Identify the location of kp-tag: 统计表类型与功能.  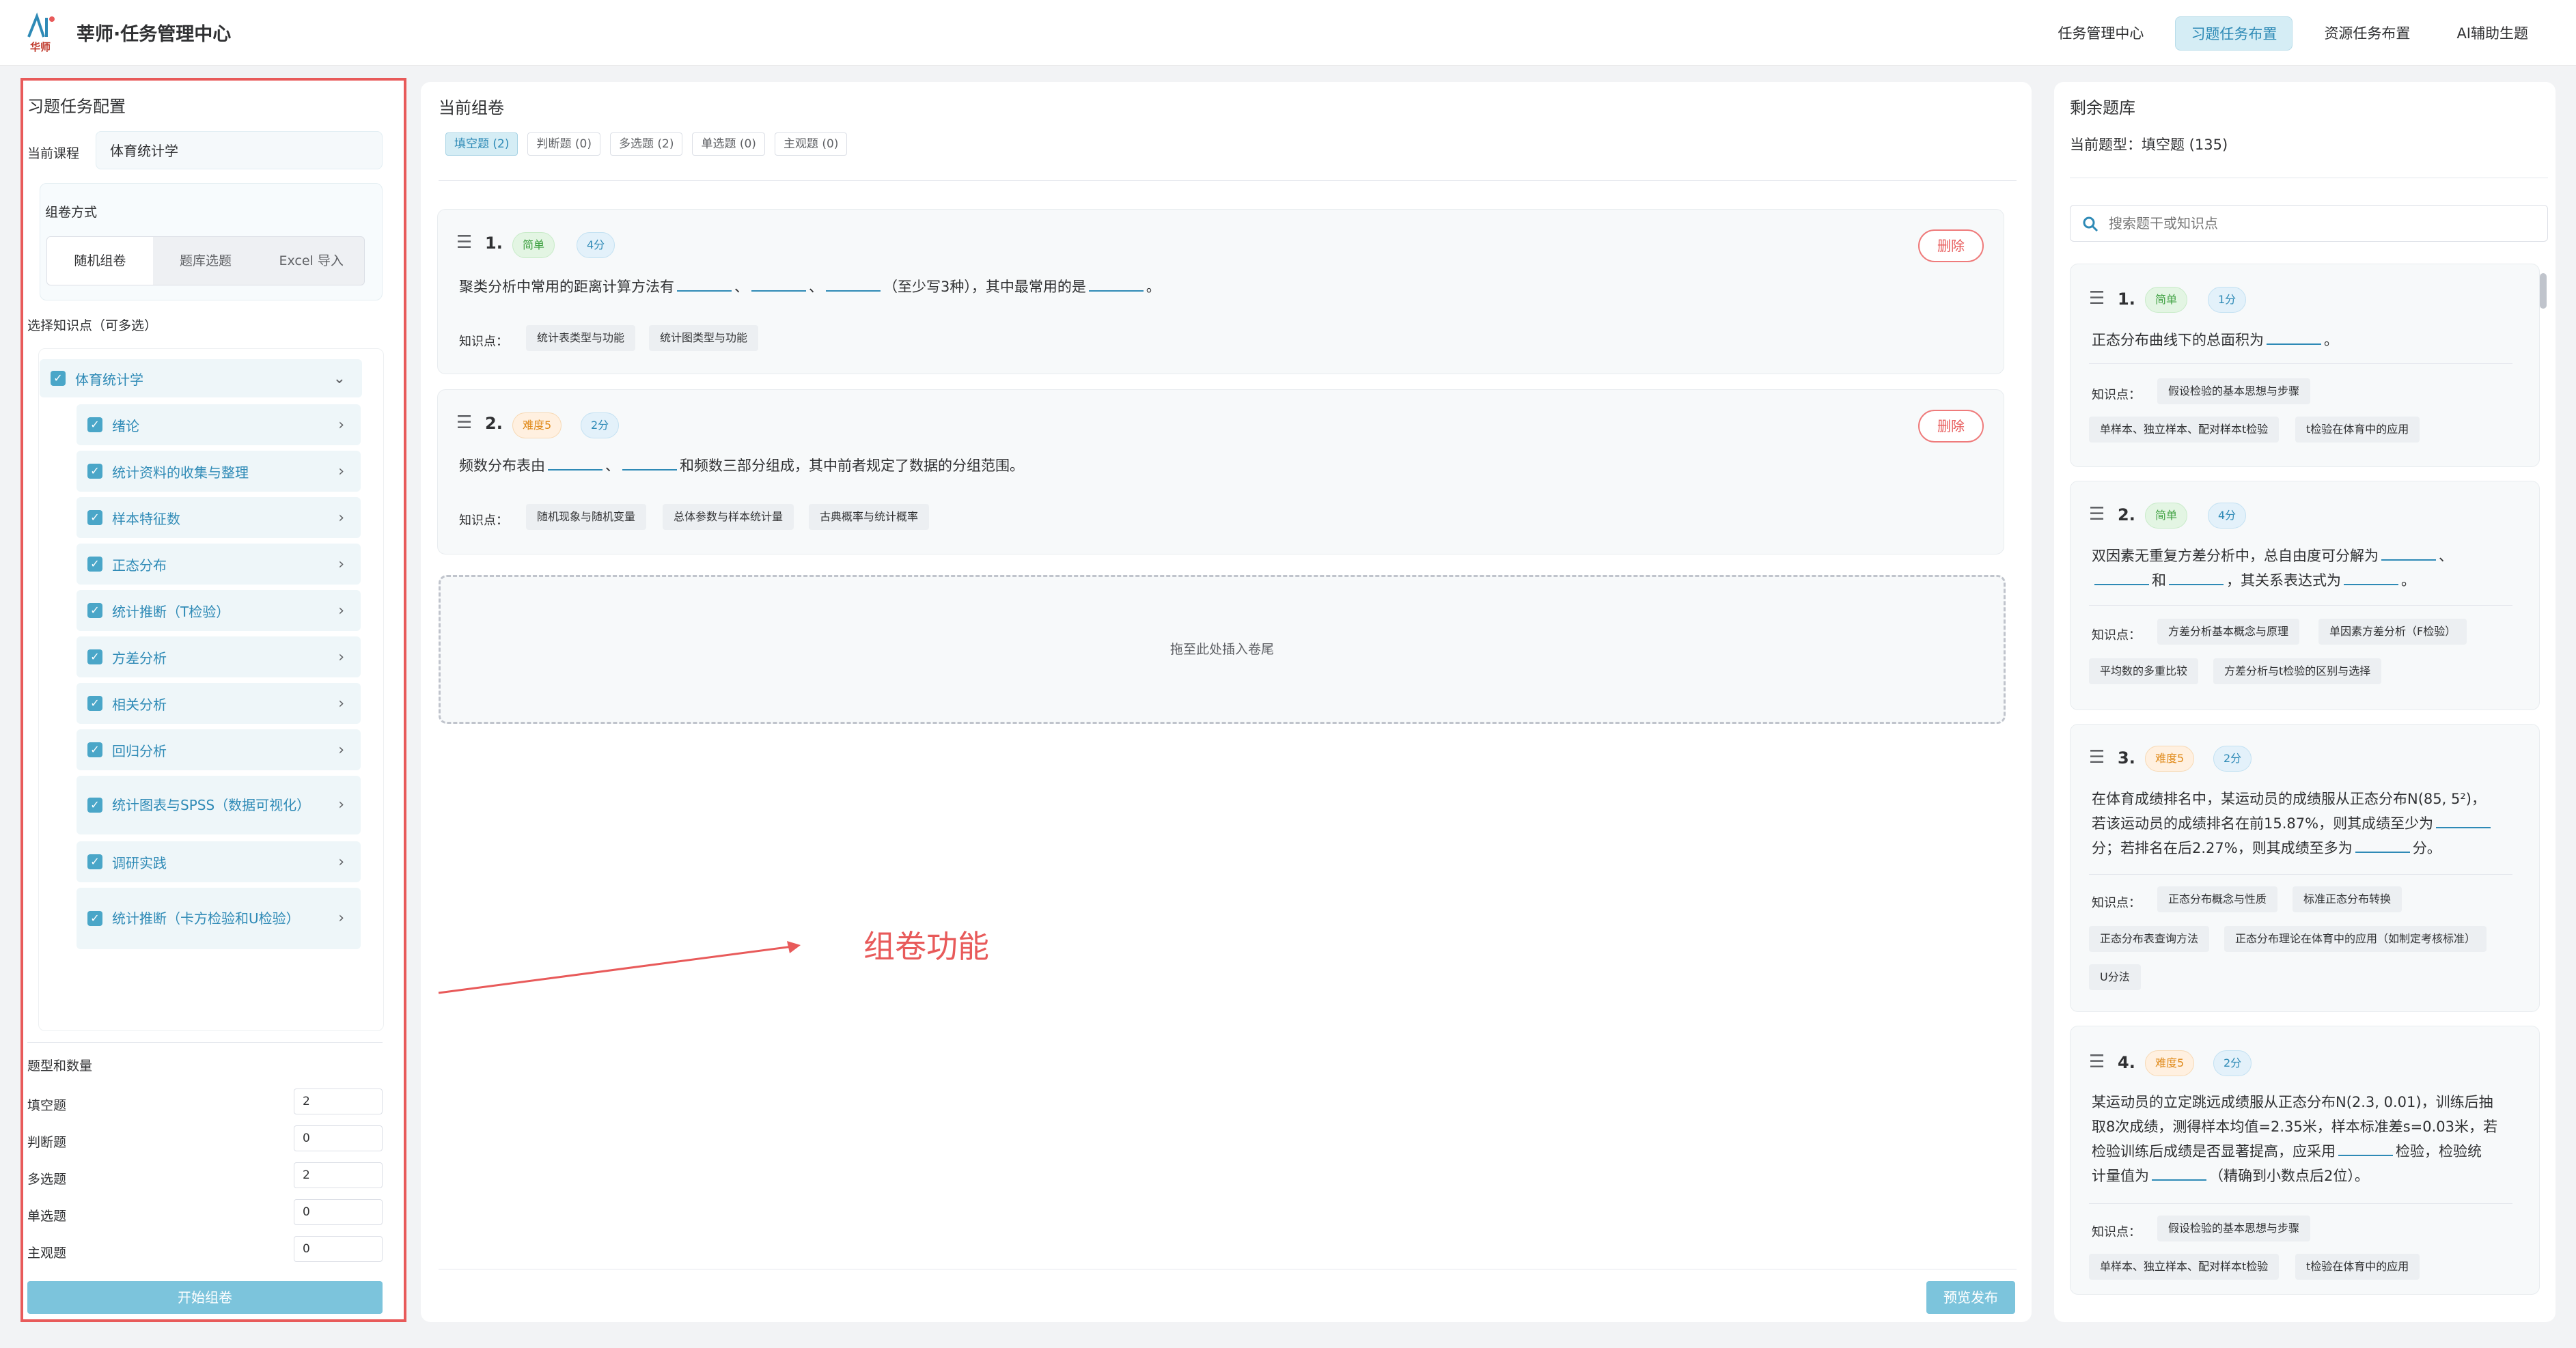
(581, 338).